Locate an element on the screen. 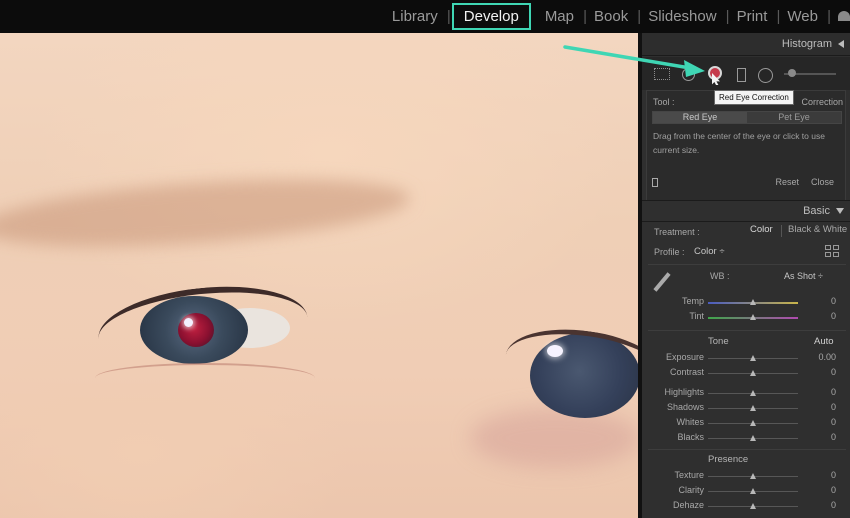  slider-label: Blacks is located at coordinates (690, 437).